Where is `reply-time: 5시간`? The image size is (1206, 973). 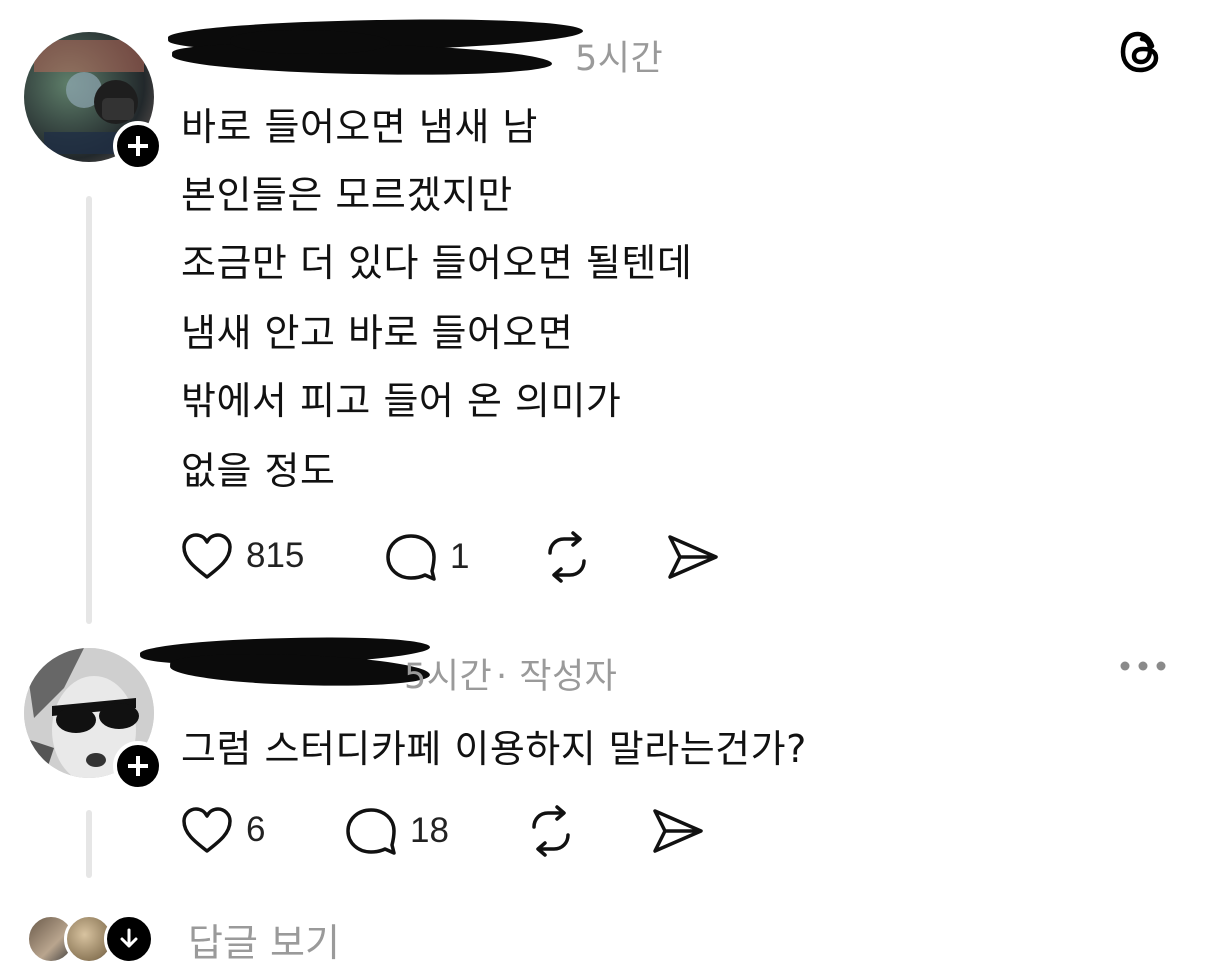 reply-time: 5시간 is located at coordinates (448, 677).